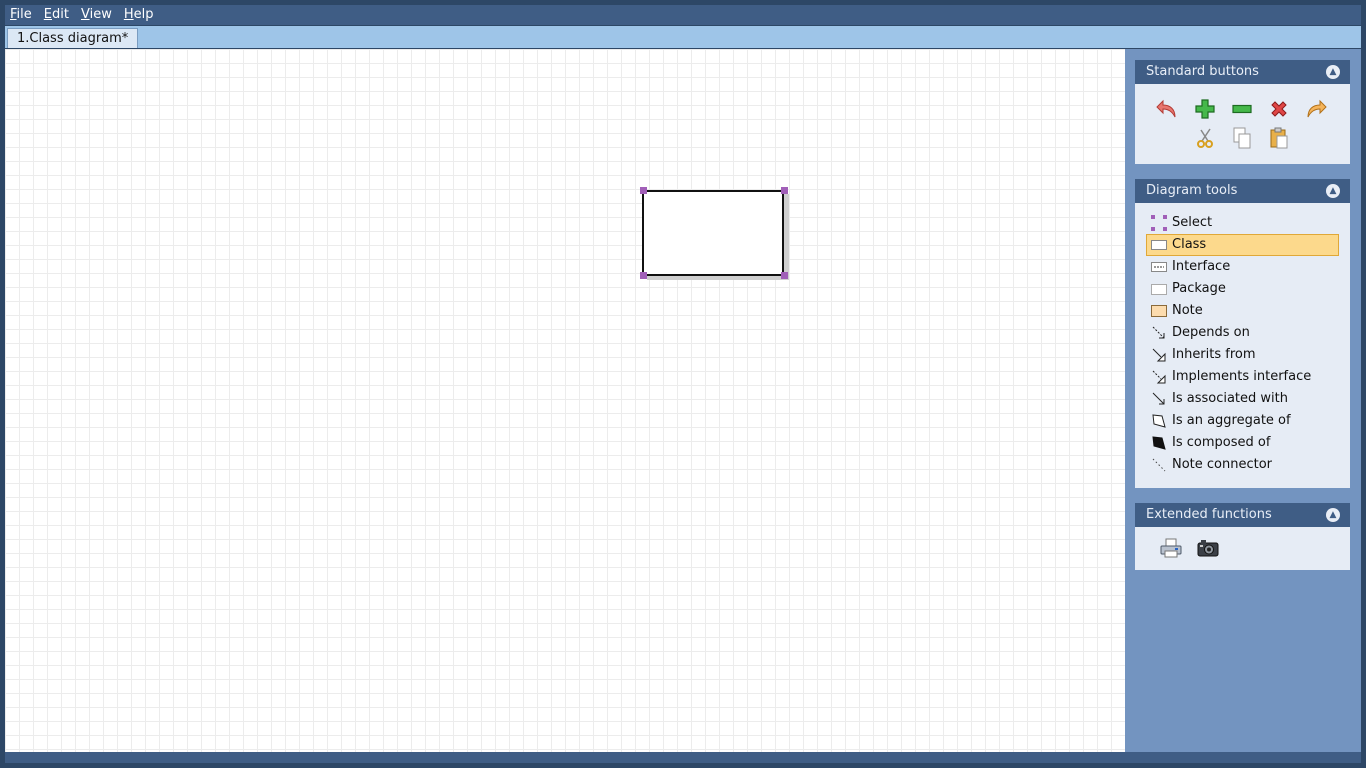 The height and width of the screenshot is (768, 1366). I want to click on inherits-arrow-icon, so click(1159, 355).